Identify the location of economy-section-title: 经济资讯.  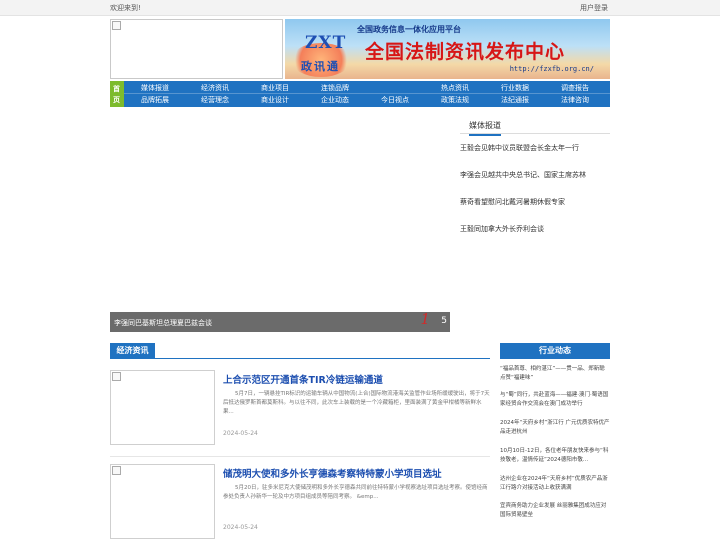
(132, 351).